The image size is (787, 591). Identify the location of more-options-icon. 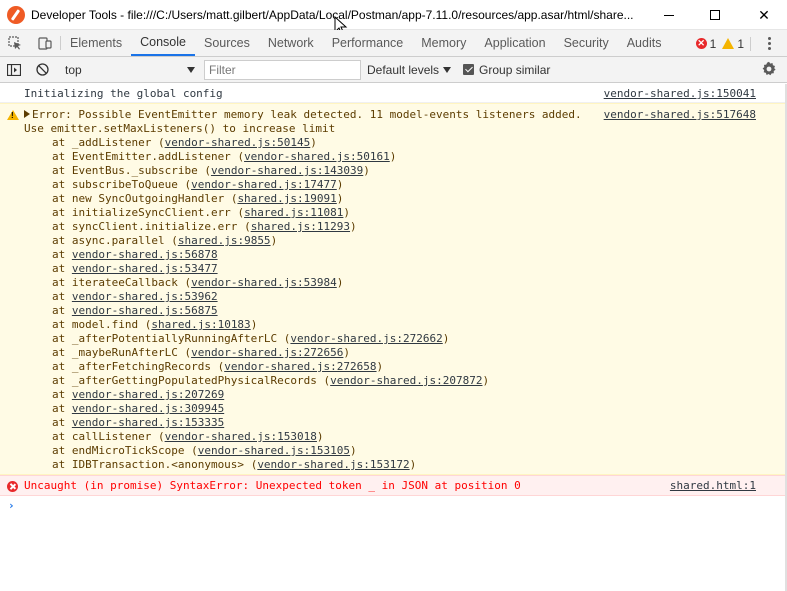
(769, 43).